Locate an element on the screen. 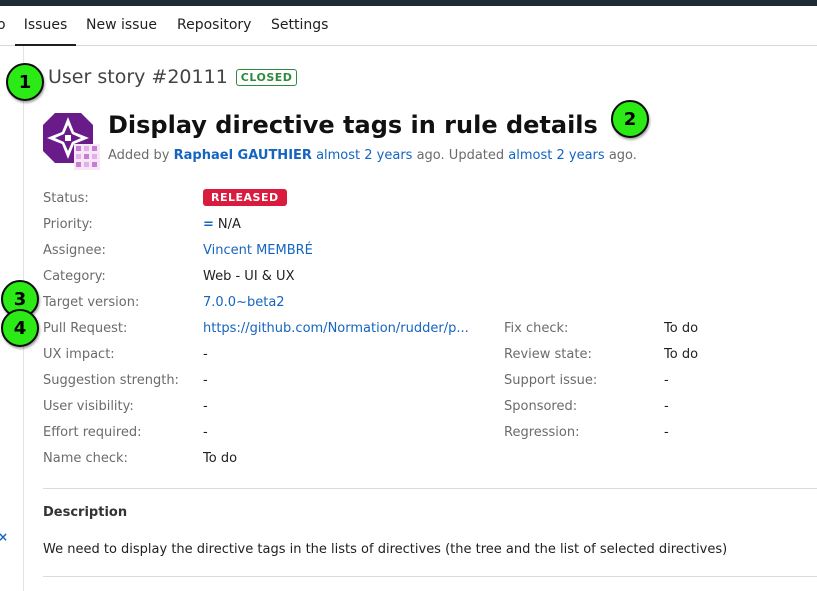  priority-equals-icon: = is located at coordinates (208, 224).